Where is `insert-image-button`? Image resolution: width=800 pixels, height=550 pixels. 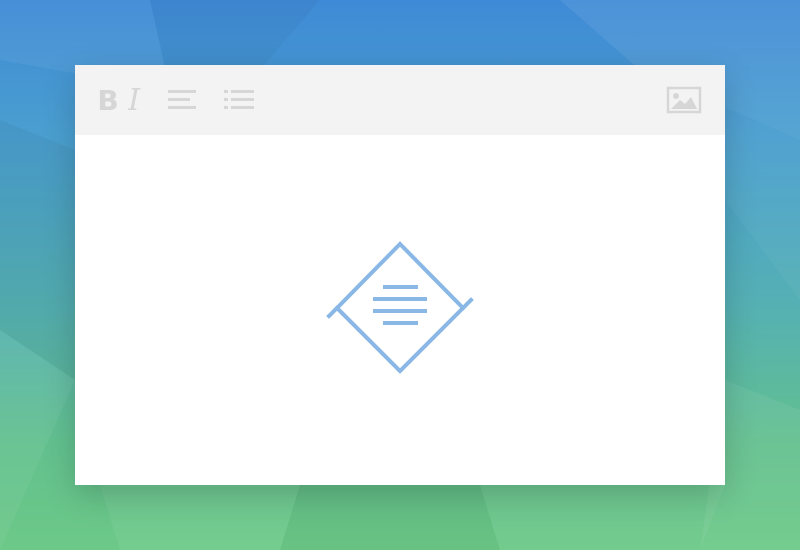
insert-image-button is located at coordinates (684, 100).